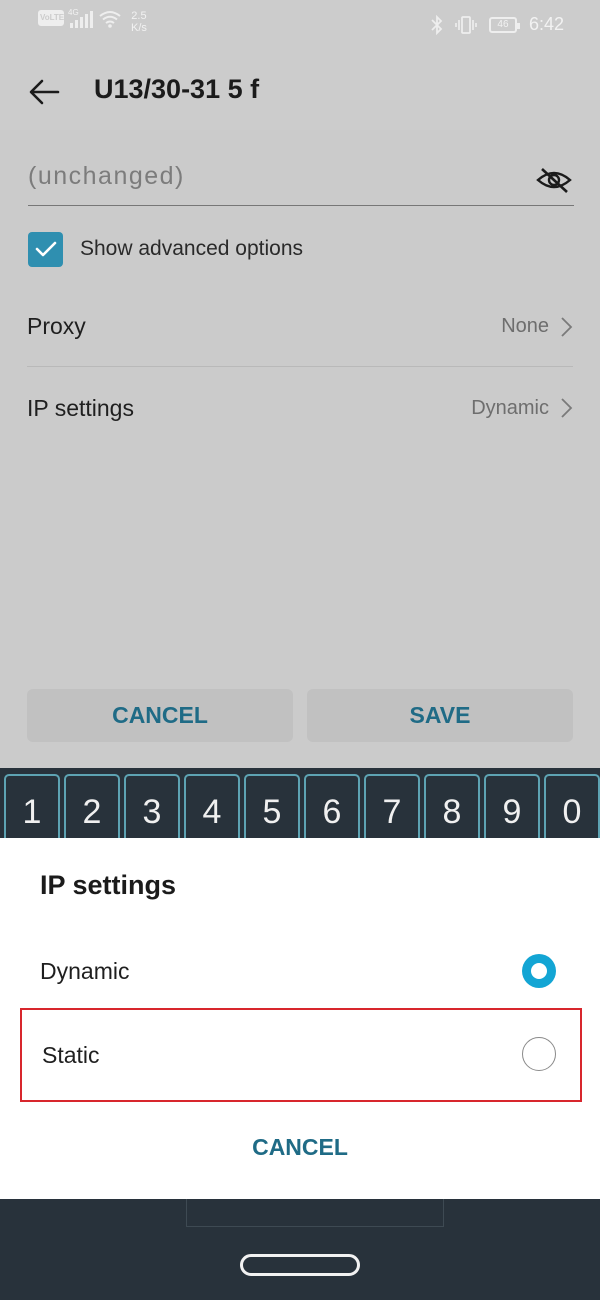  Describe the element at coordinates (139, 16) in the screenshot. I see `speed-value: 2.5` at that location.